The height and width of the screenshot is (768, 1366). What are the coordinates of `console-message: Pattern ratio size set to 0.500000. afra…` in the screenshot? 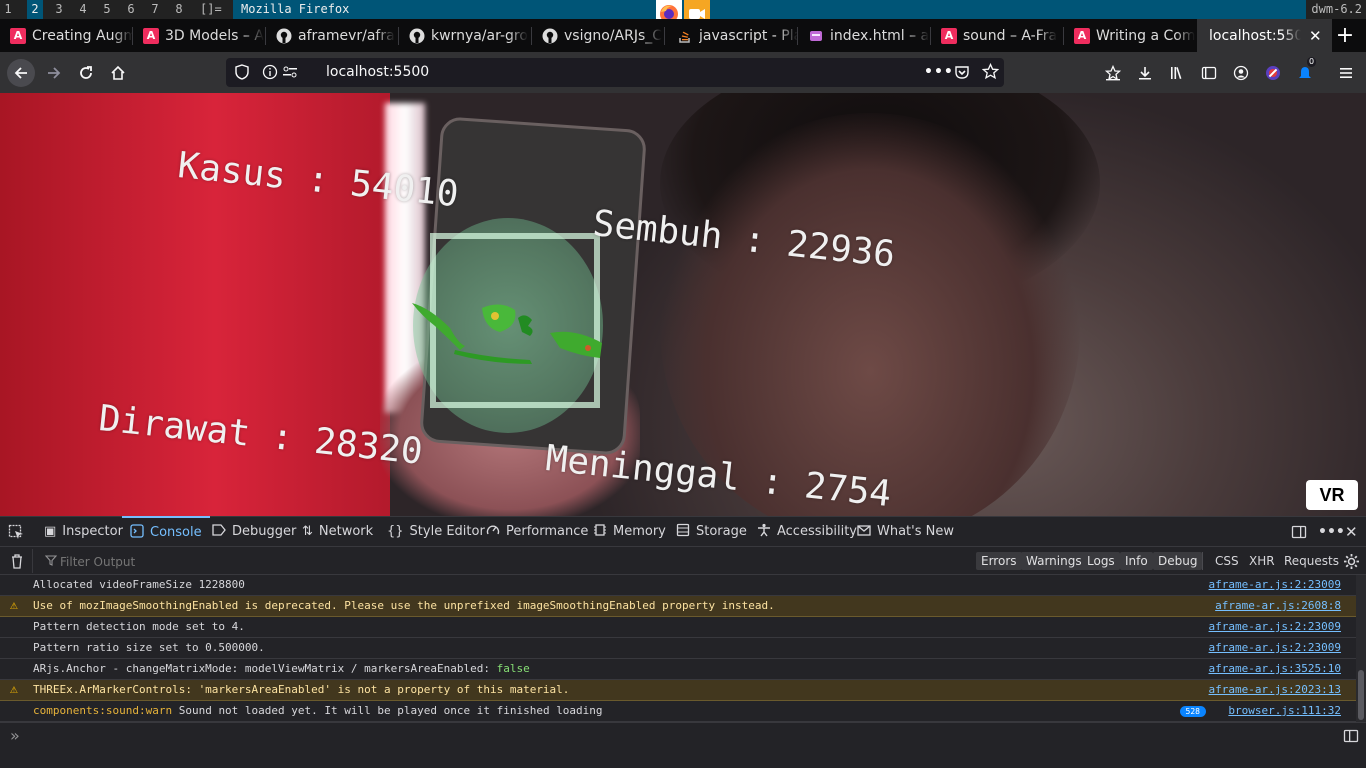 It's located at (678, 648).